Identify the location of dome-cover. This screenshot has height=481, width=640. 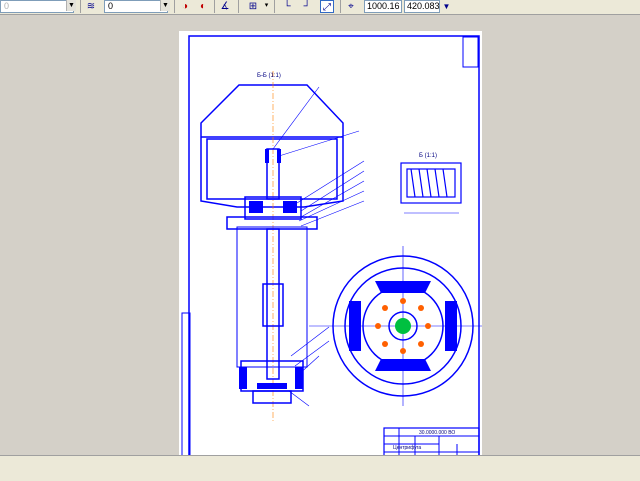
(272, 146).